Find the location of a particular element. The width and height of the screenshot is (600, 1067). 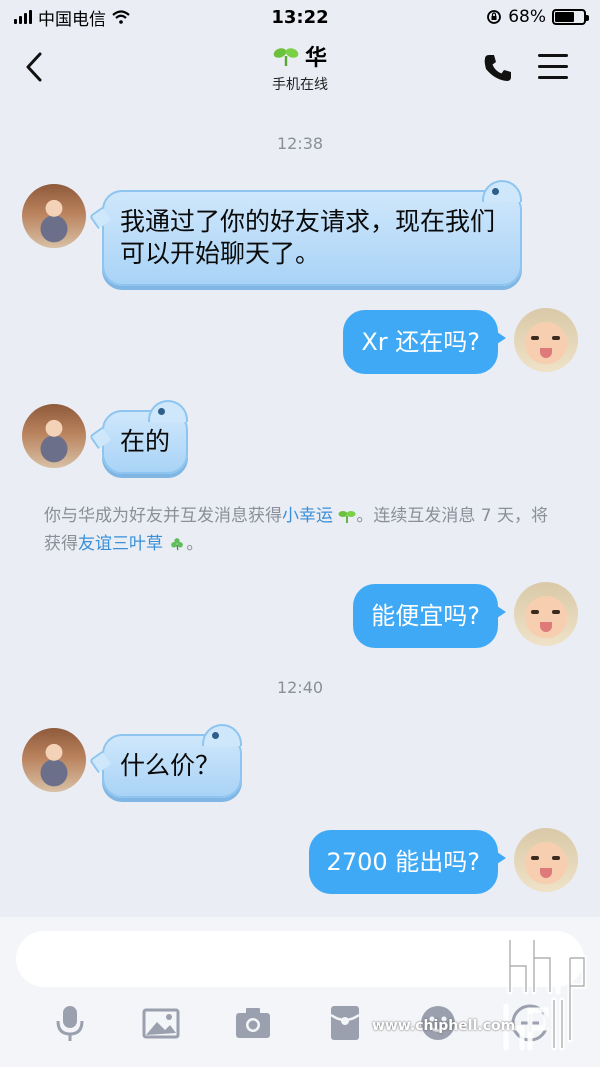

message-text: 在的 is located at coordinates (145, 441).